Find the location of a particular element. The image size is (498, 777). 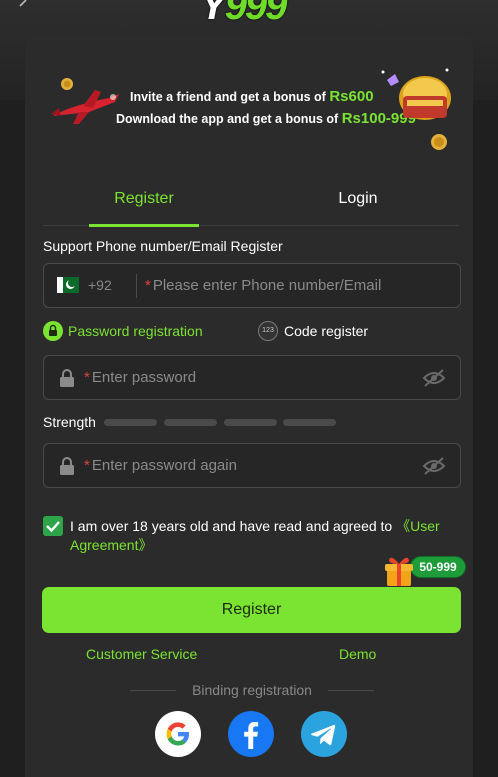

bonus-badge: 50-999 is located at coordinates (425, 571).